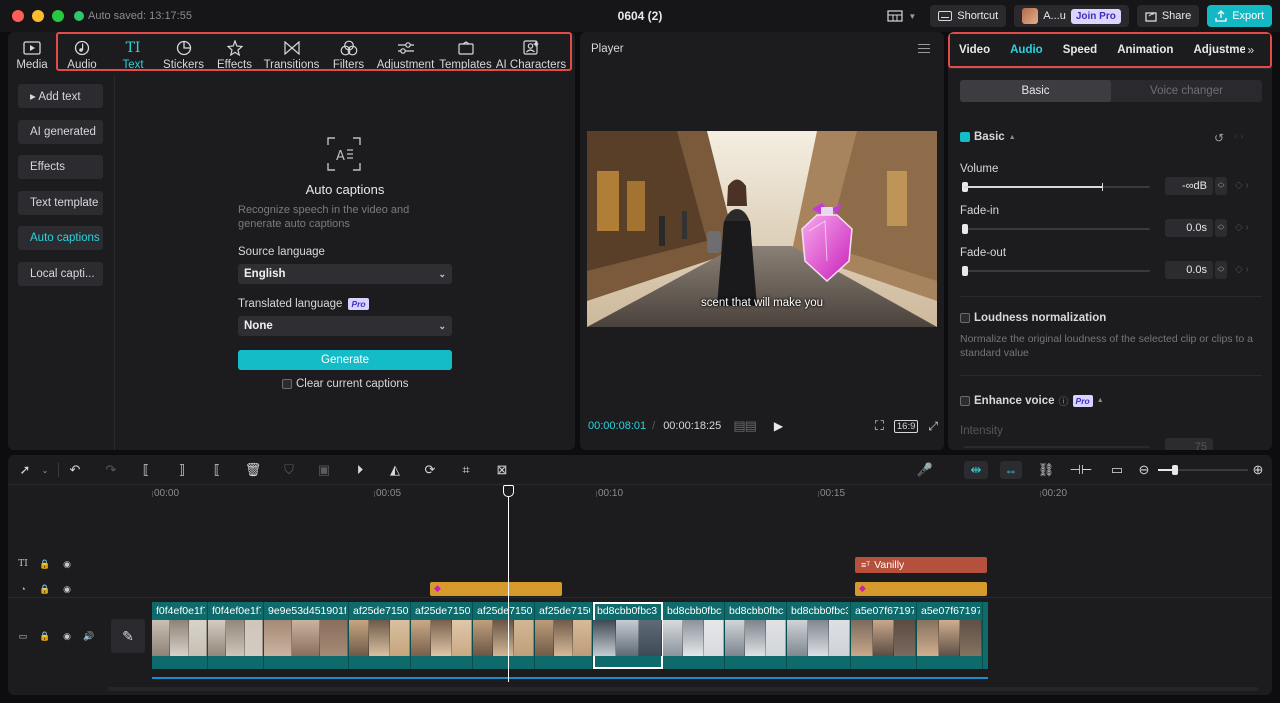 This screenshot has height=703, width=1280. What do you see at coordinates (1189, 444) in the screenshot?
I see `intensity-value: 75` at bounding box center [1189, 444].